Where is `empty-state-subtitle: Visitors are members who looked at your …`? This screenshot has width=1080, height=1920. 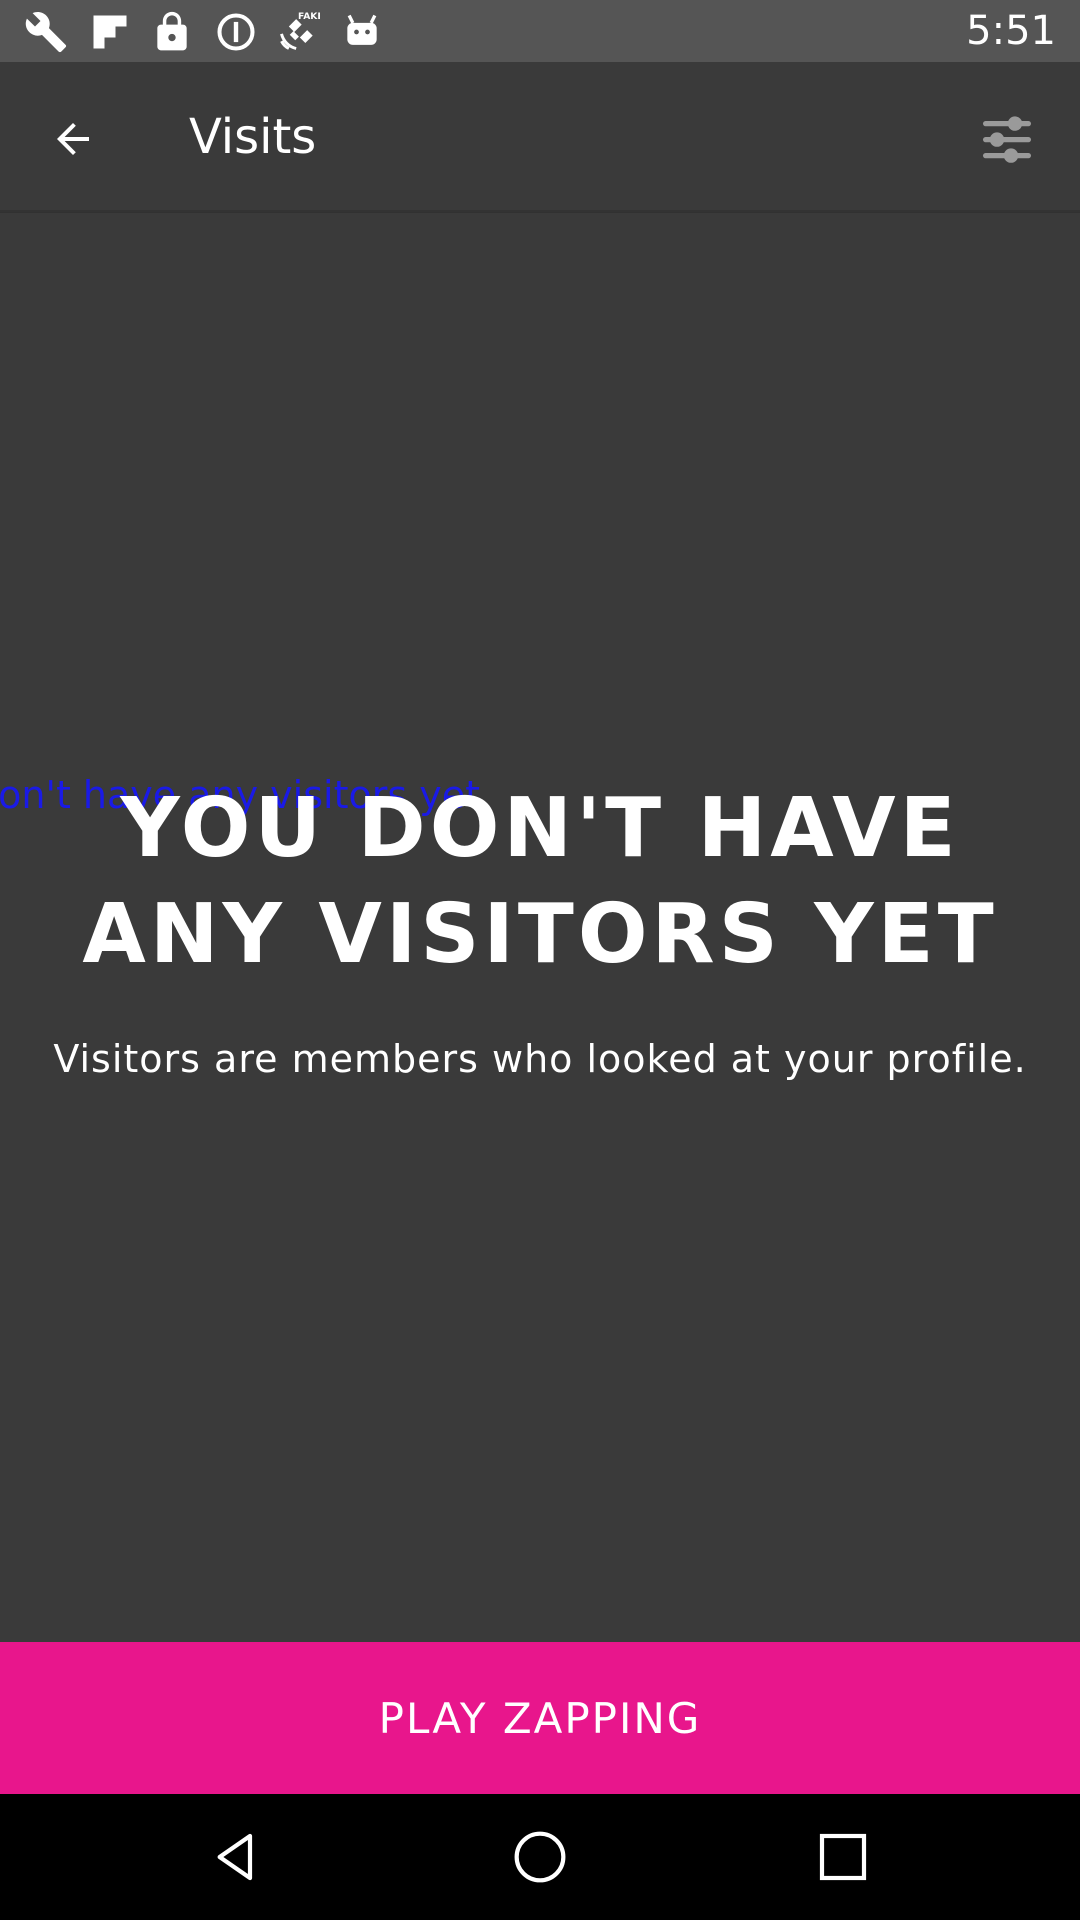
empty-state-subtitle: Visitors are members who looked at your … is located at coordinates (540, 1059).